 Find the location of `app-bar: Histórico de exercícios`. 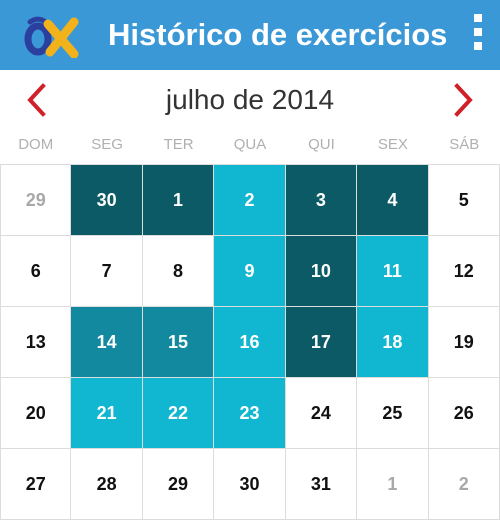

app-bar: Histórico de exercícios is located at coordinates (250, 35).